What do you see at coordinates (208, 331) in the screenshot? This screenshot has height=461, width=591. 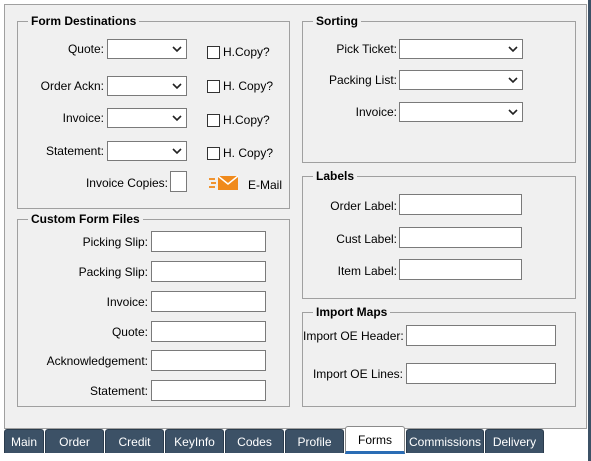 I see `custom-quote-input` at bounding box center [208, 331].